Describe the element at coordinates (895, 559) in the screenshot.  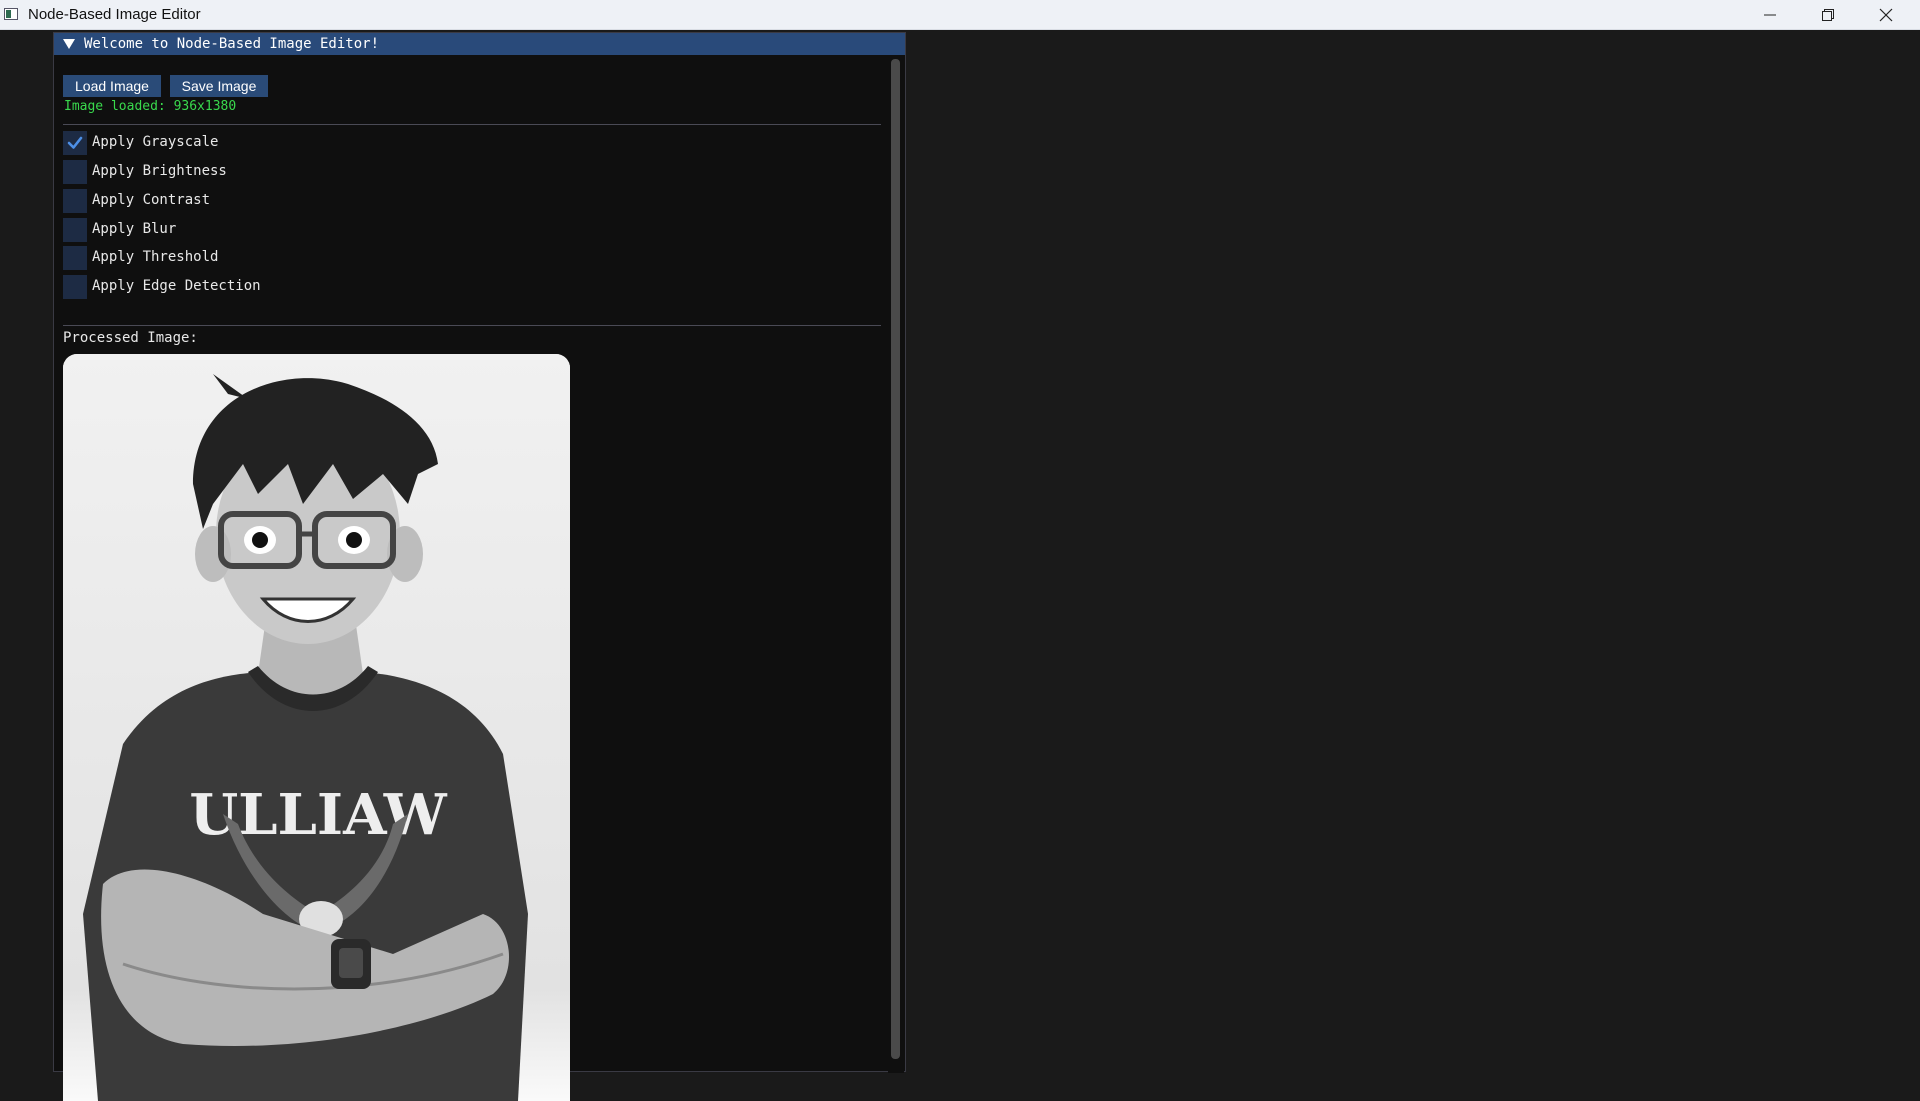
I see `scrollbar-thumb` at that location.